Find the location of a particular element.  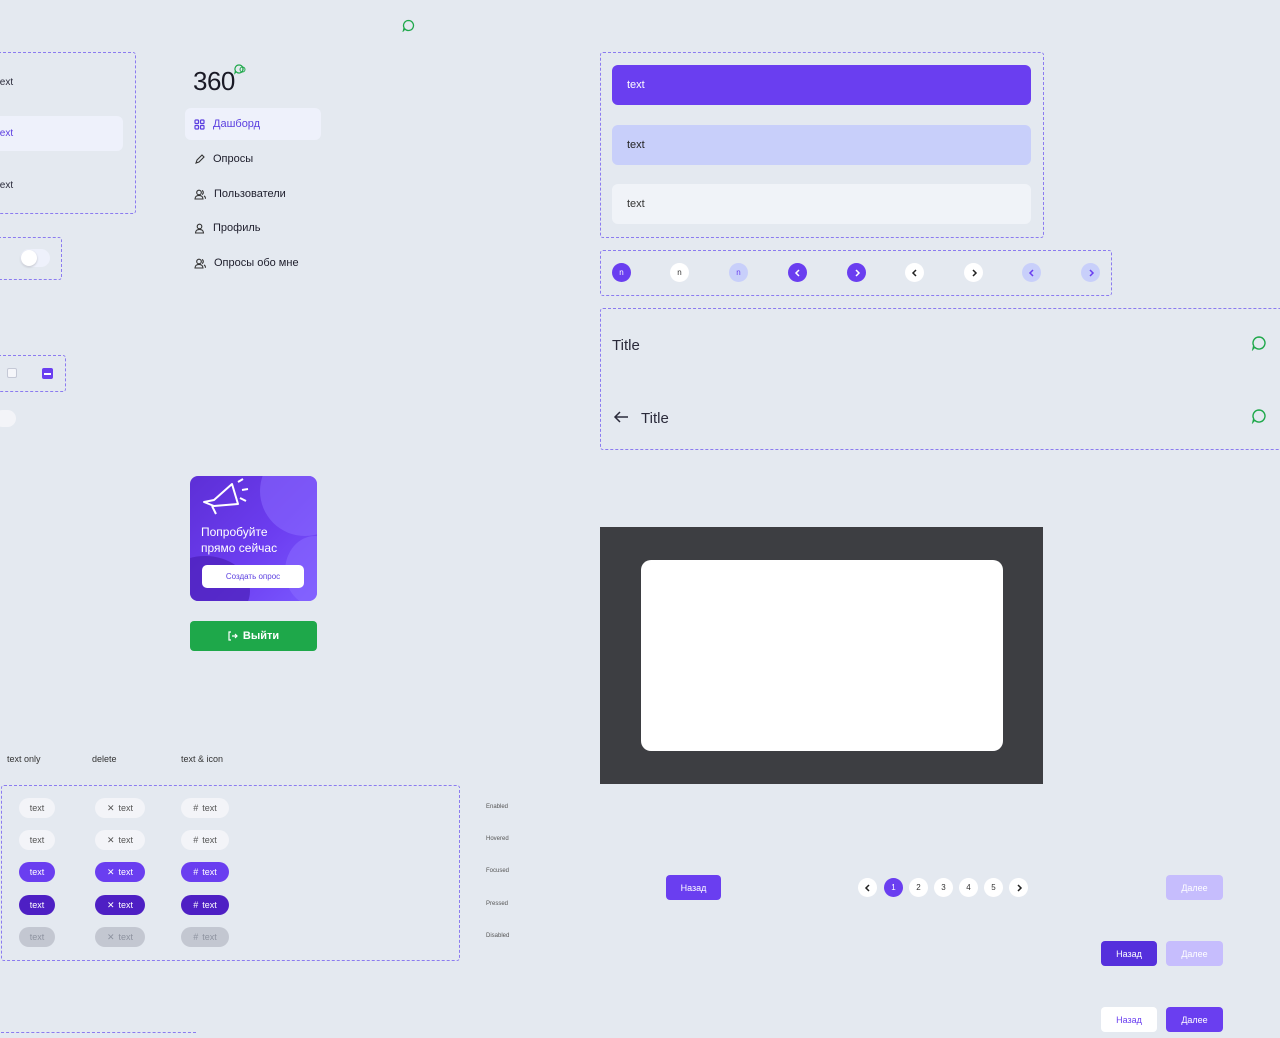

sidebar-item-label: Опросы is located at coordinates (233, 159).